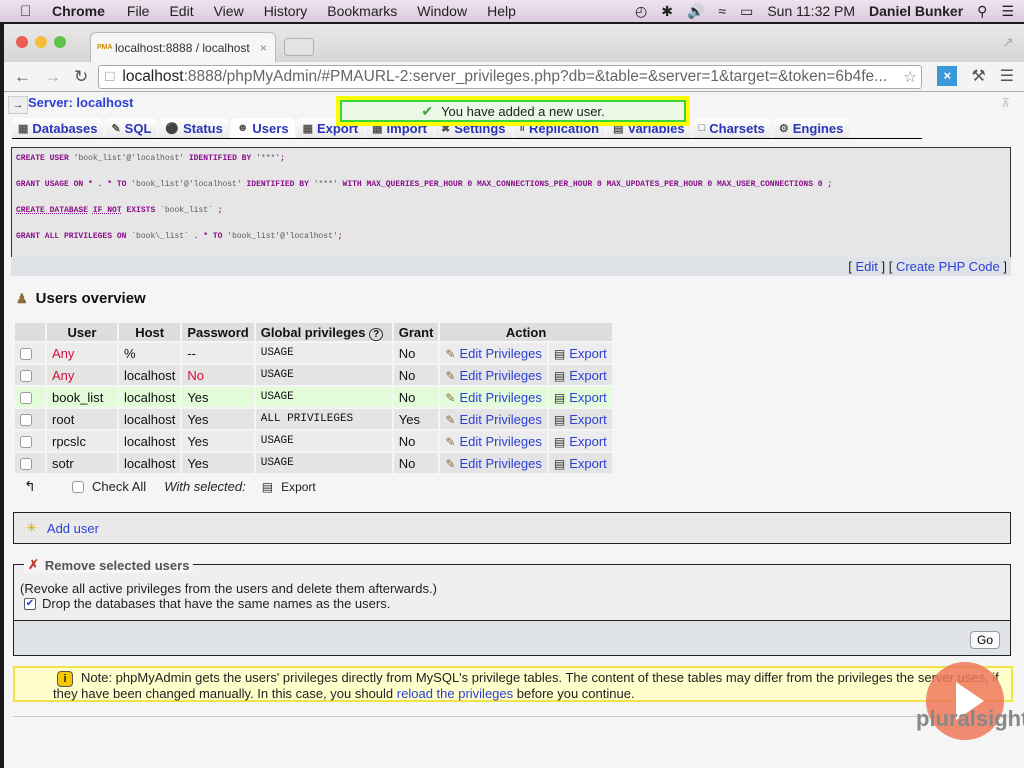 The height and width of the screenshot is (768, 1024). I want to click on bluetooth-icon: ✱, so click(667, 11).